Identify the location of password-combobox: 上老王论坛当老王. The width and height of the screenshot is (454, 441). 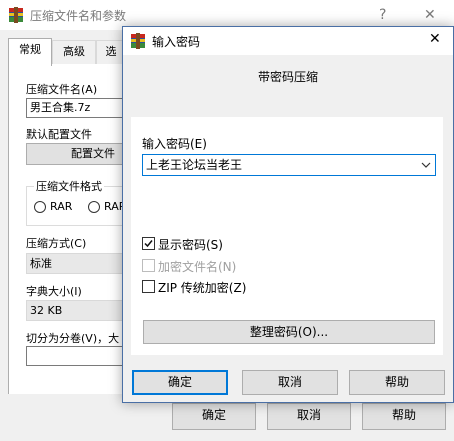
(289, 165).